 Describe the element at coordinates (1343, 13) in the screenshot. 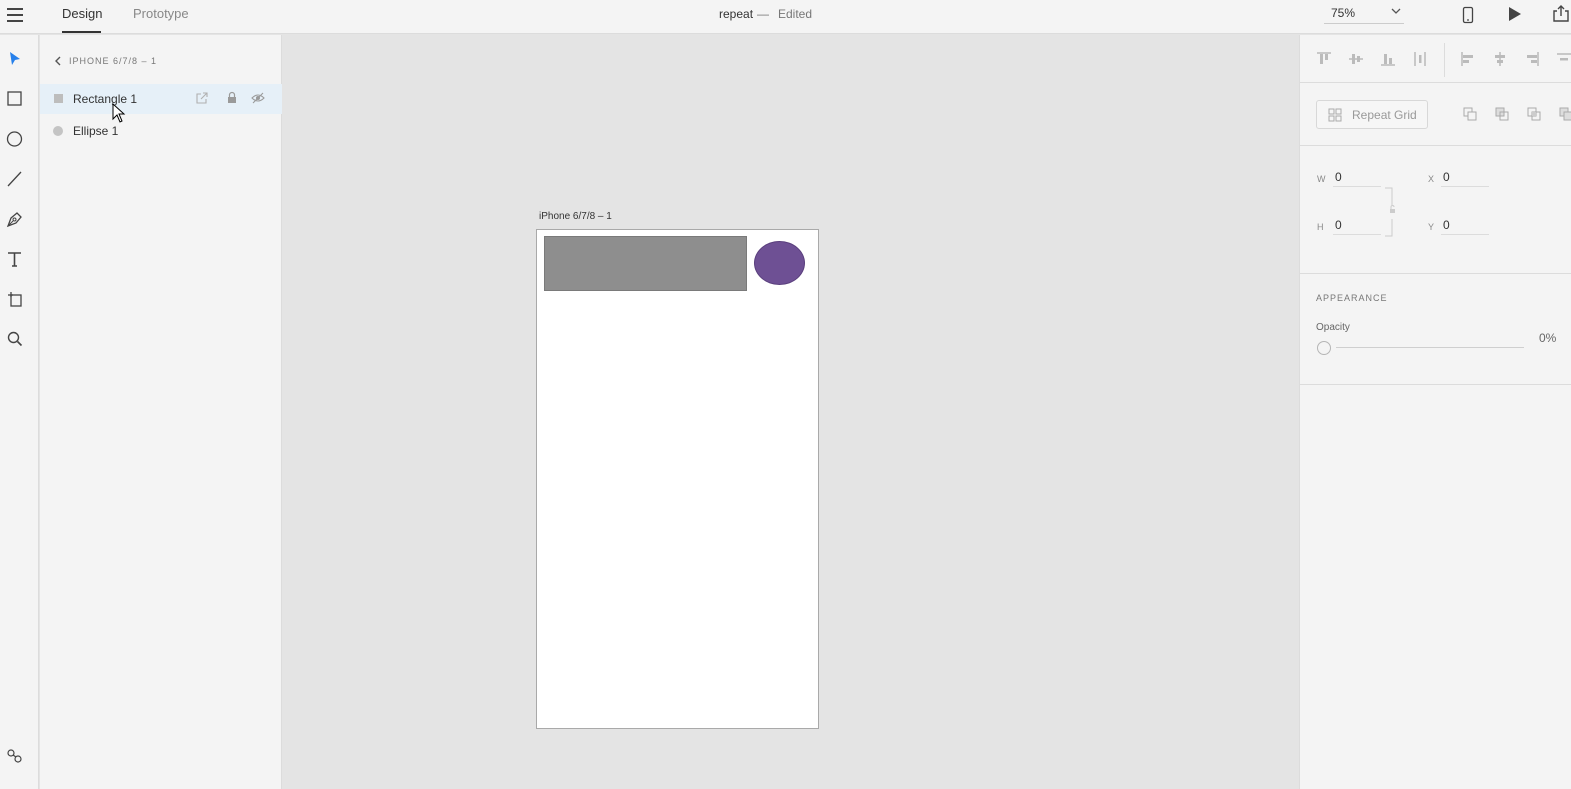

I see `zoom-value: 75%` at that location.